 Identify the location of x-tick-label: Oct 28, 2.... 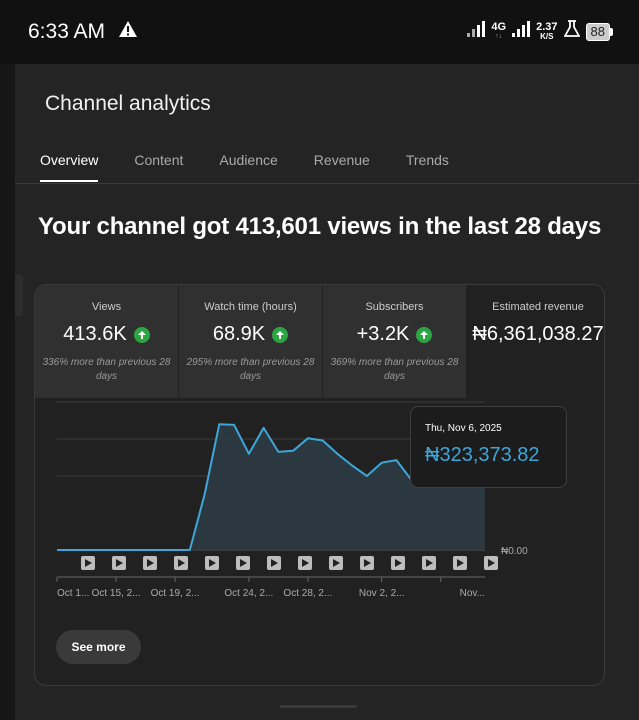
(307, 593).